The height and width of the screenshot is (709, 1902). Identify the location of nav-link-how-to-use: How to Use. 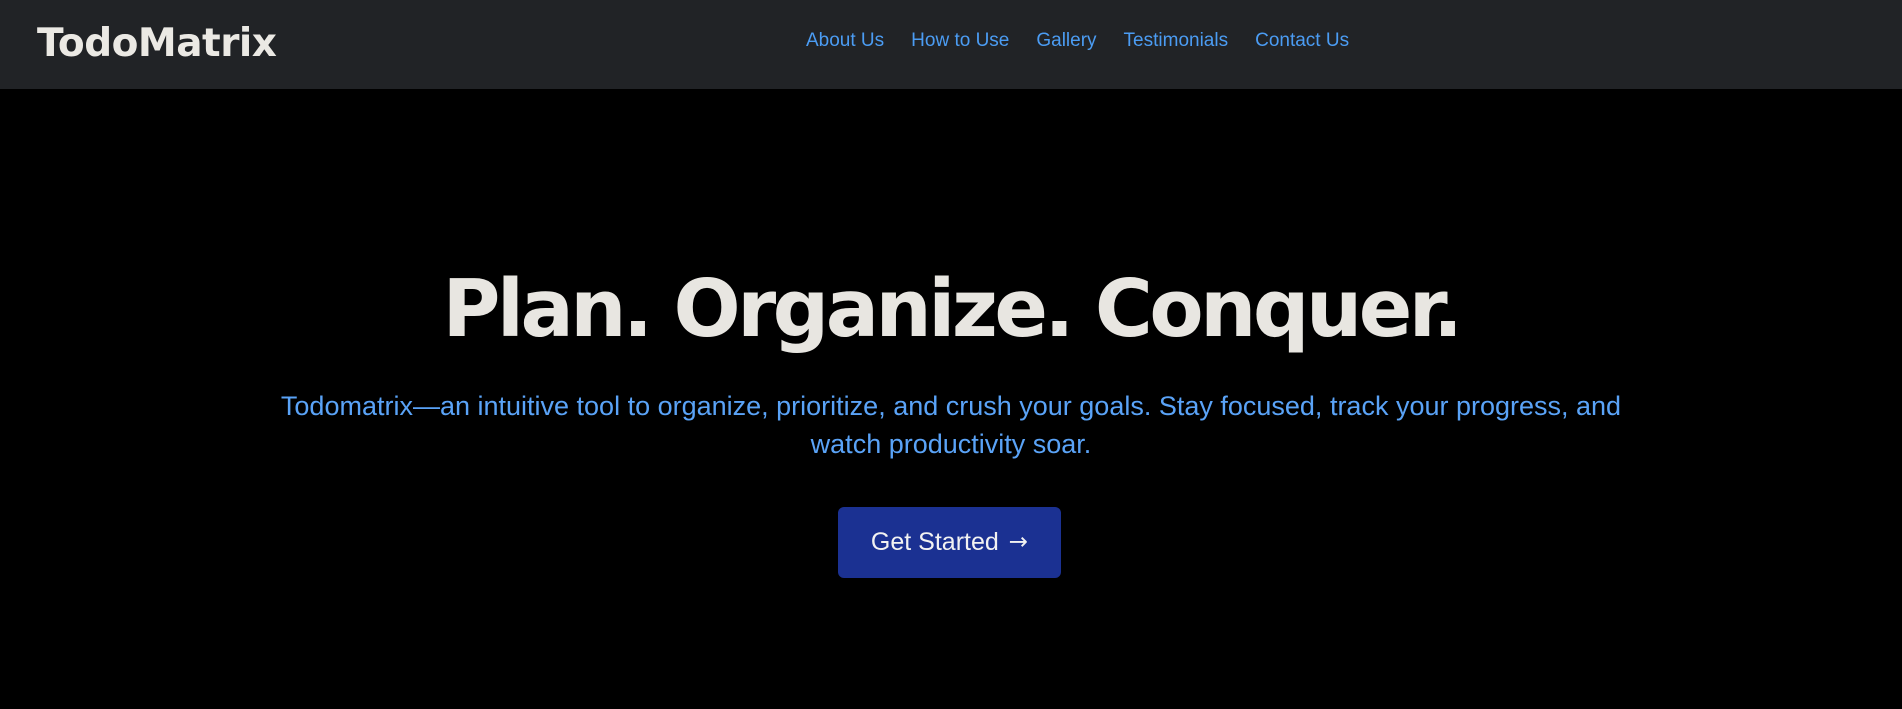
(960, 41).